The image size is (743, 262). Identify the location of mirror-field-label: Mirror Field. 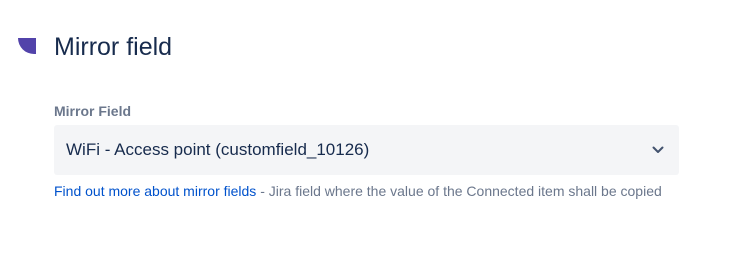
(93, 111).